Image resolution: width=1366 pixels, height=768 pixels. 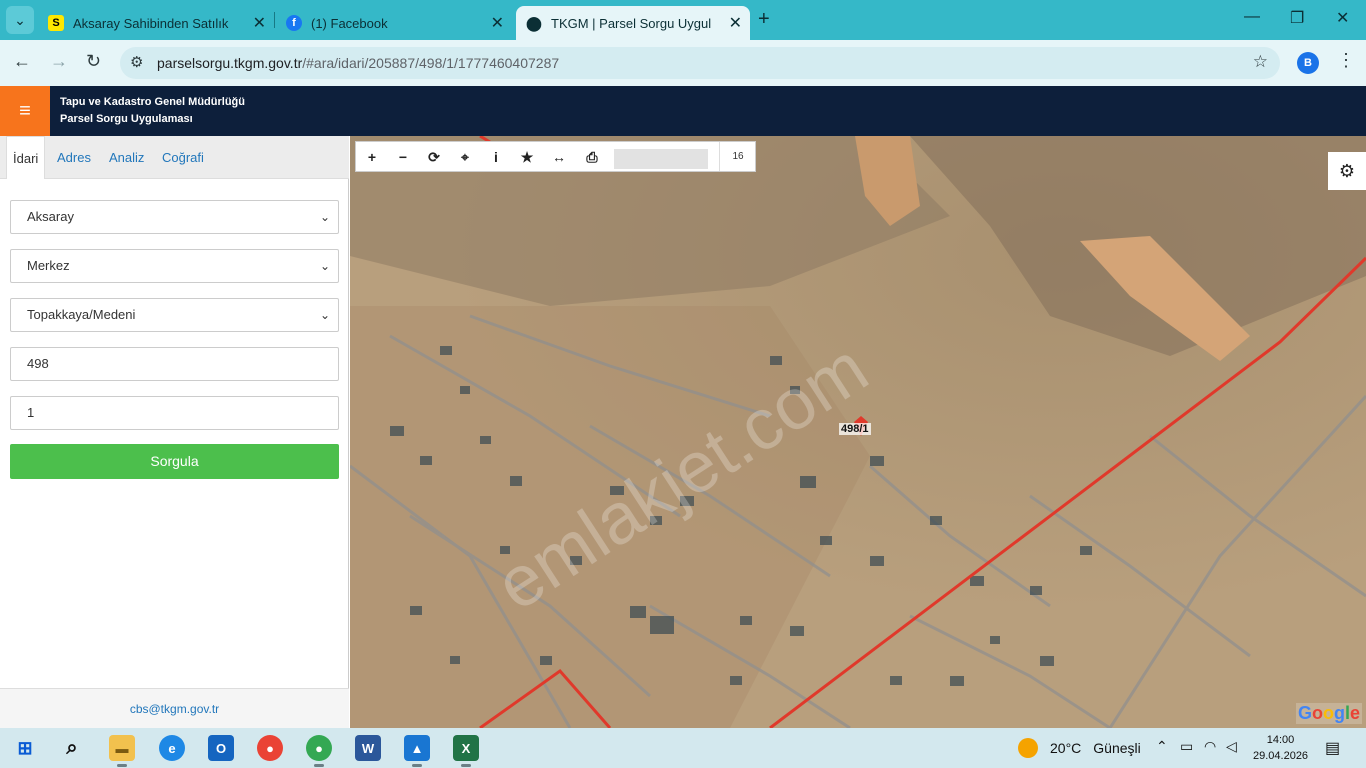 What do you see at coordinates (1260, 62) in the screenshot?
I see `bookmark-star-icon: ☆` at bounding box center [1260, 62].